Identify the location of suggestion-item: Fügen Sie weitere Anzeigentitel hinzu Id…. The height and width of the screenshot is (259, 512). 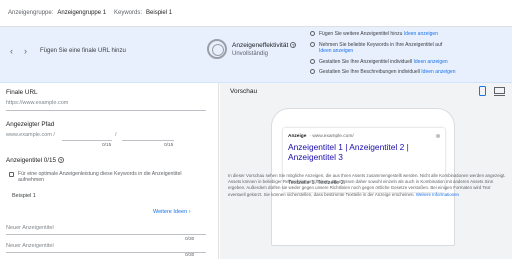
(374, 34).